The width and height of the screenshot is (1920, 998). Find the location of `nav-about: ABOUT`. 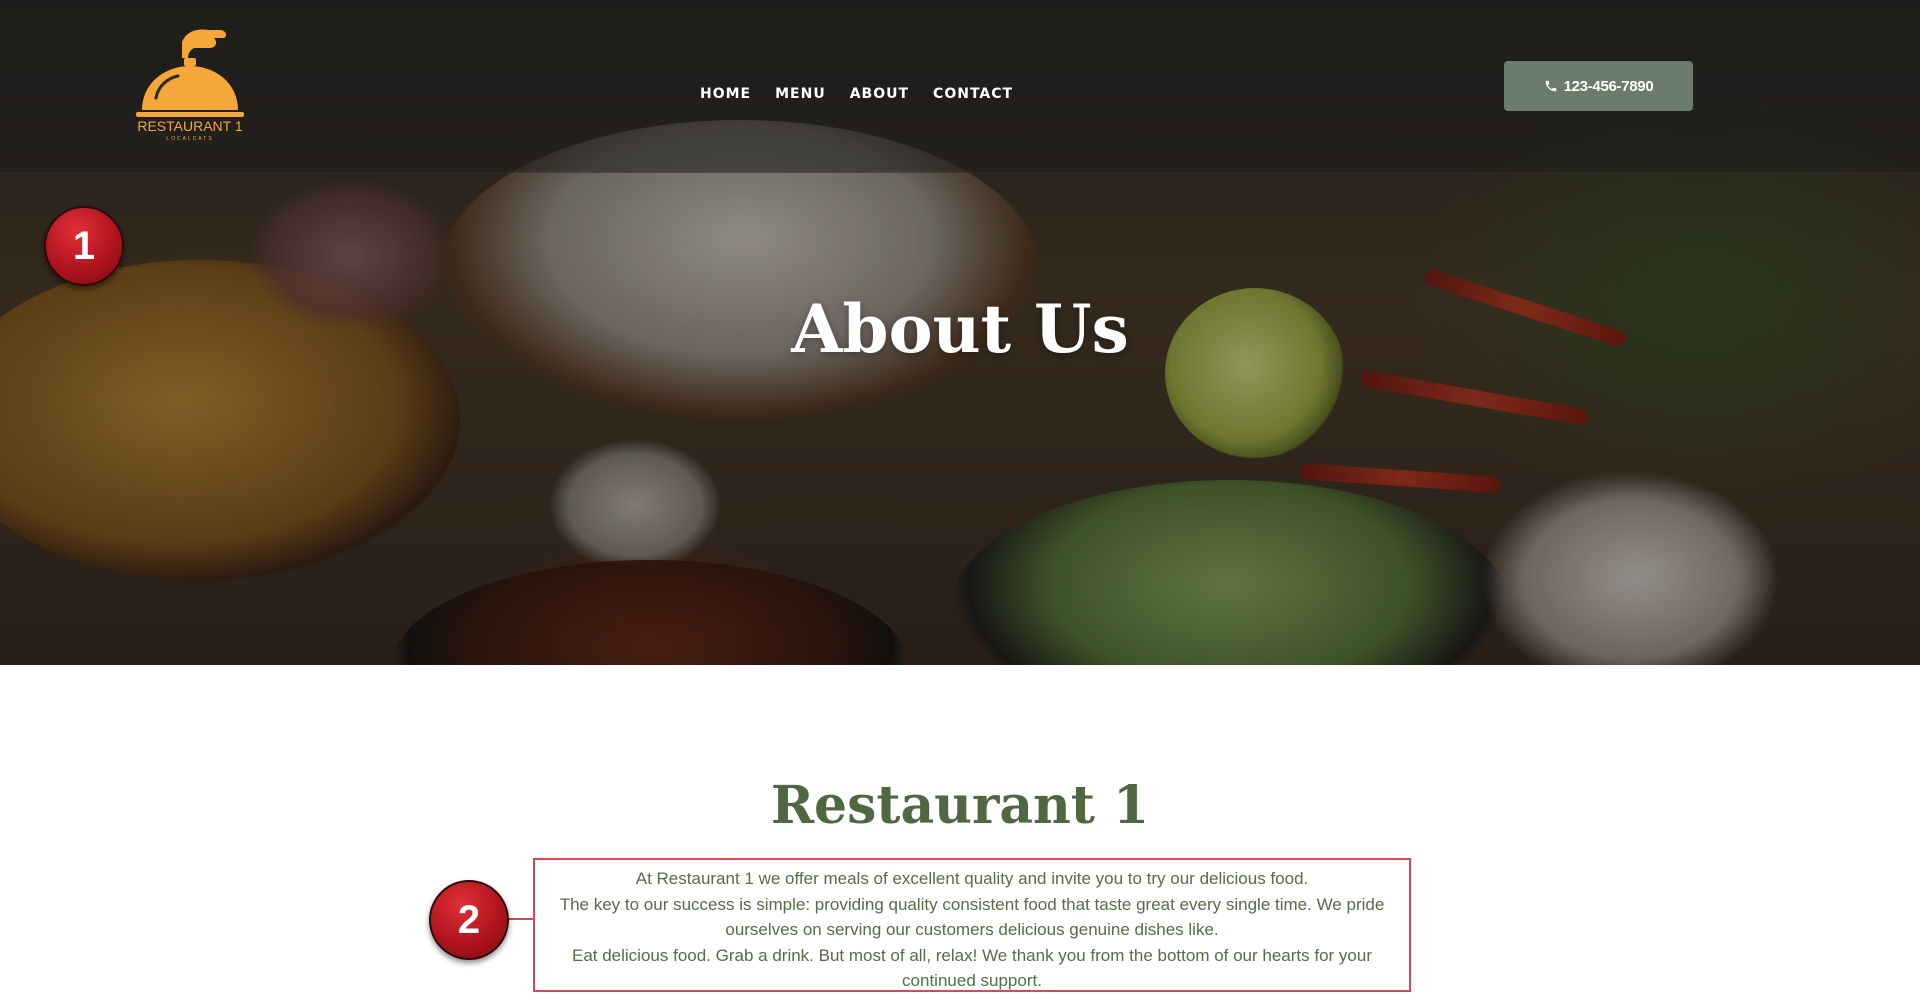

nav-about: ABOUT is located at coordinates (879, 94).